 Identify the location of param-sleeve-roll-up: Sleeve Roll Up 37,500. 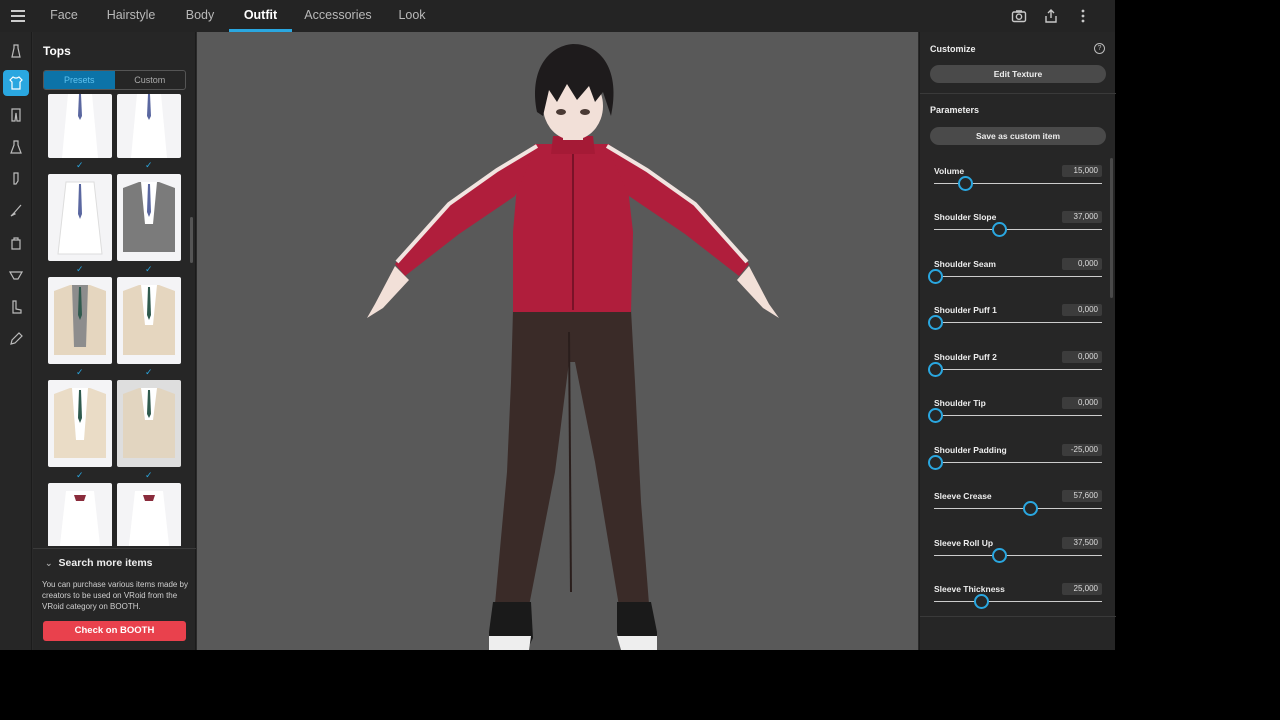
(1018, 560).